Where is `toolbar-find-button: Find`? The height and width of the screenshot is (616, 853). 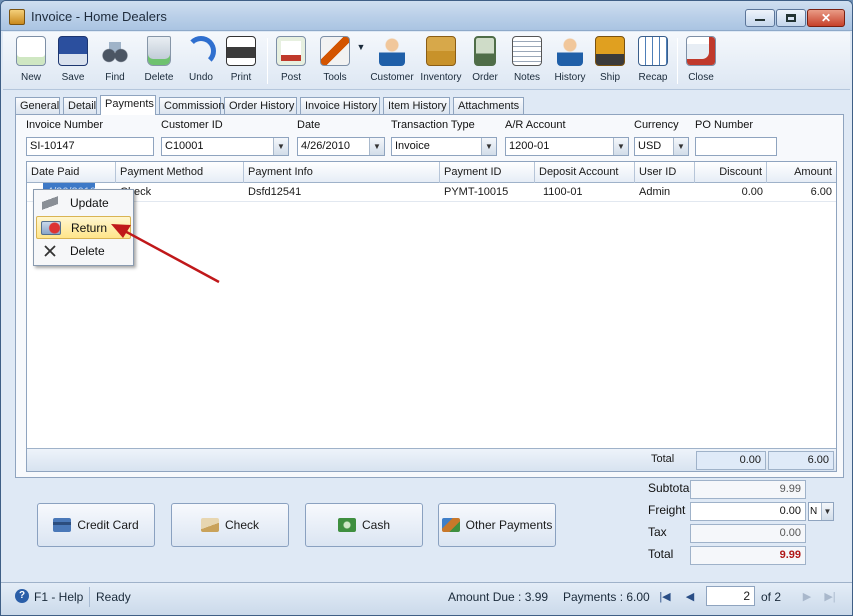 toolbar-find-button: Find is located at coordinates (115, 61).